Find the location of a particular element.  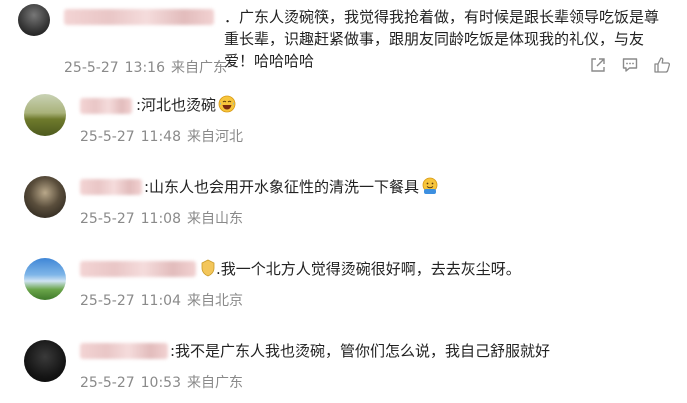

comment-text: :我不是广东人我也烫碗，管你们怎么说，我自己舒服就好 is located at coordinates (360, 351).